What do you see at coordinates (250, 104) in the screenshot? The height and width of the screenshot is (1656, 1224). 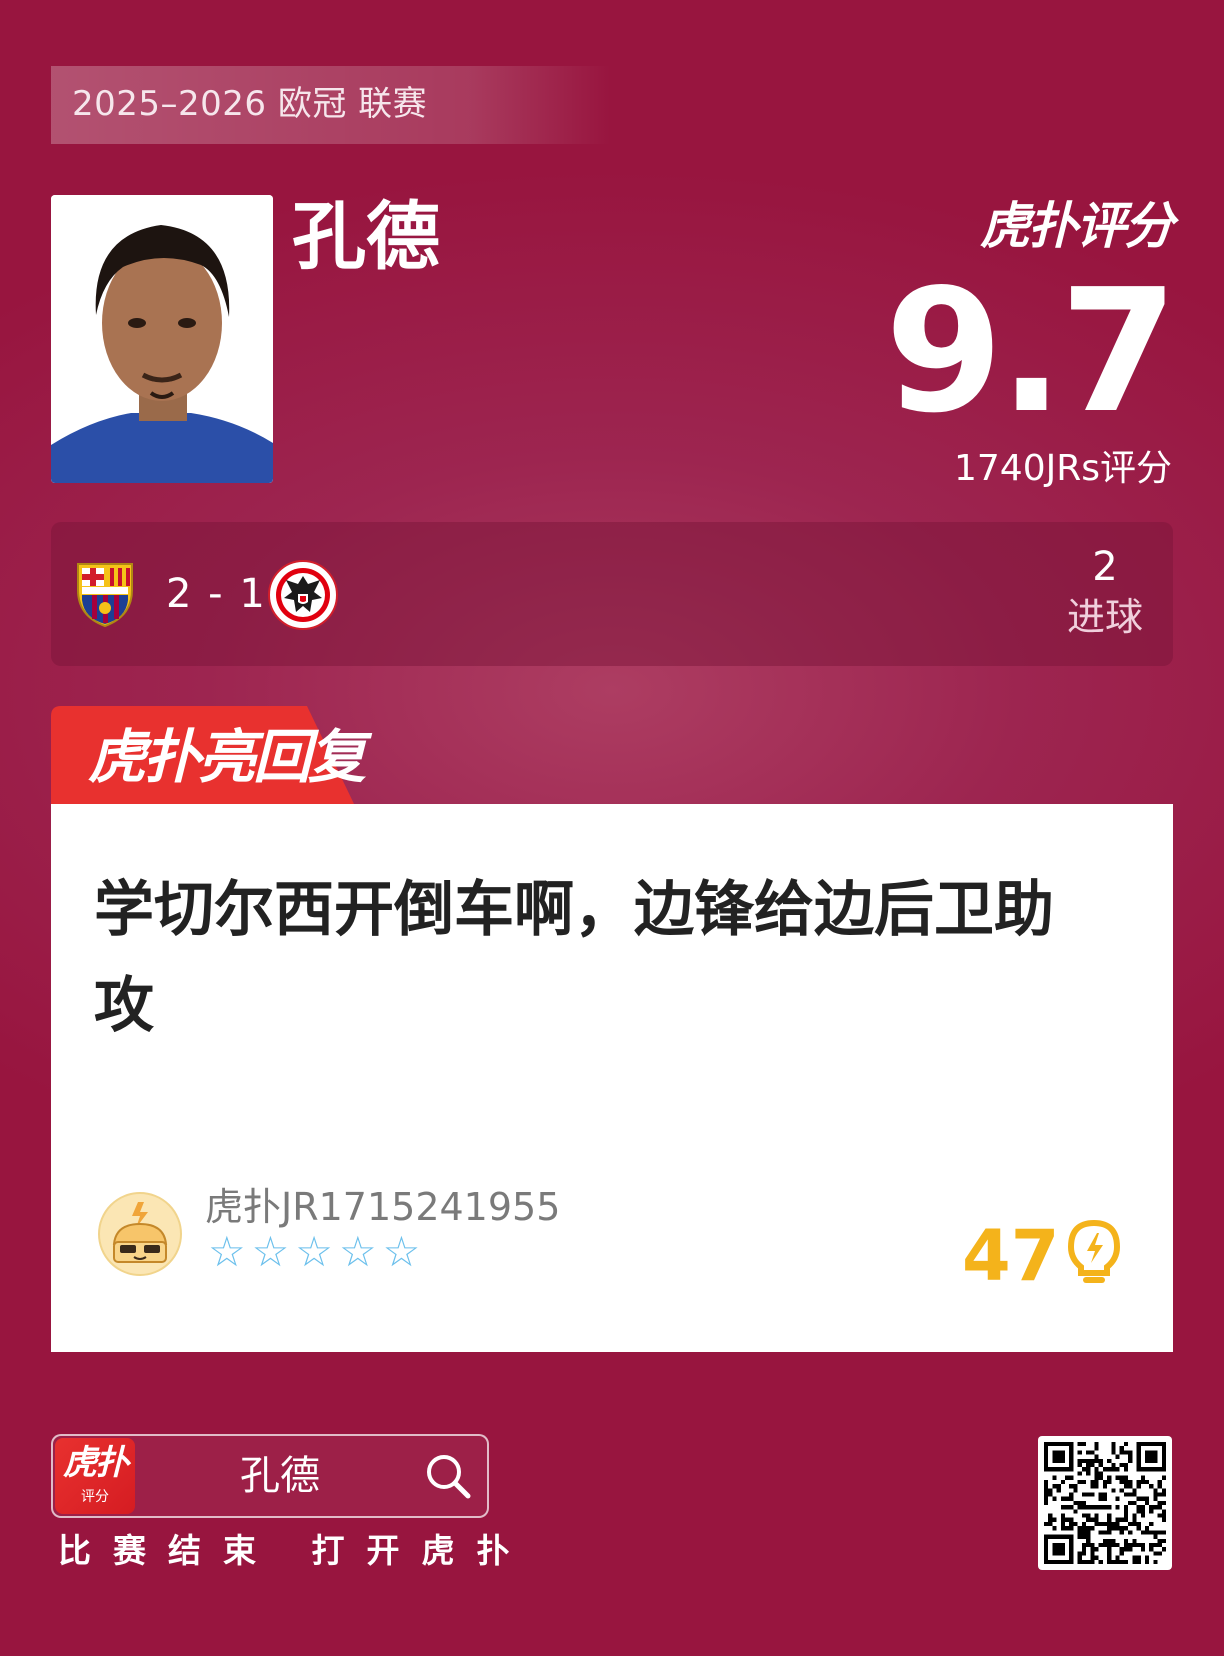 I see `league-title: 2025–2026 欧冠 联赛` at bounding box center [250, 104].